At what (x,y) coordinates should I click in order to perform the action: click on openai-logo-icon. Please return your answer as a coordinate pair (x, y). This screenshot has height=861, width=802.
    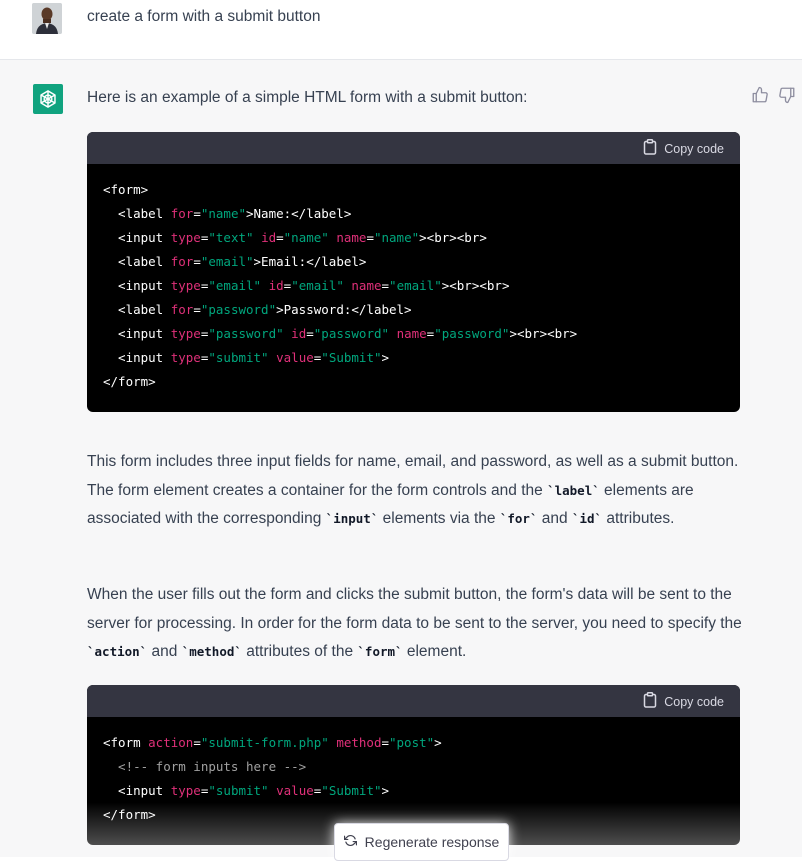
    Looking at the image, I should click on (48, 99).